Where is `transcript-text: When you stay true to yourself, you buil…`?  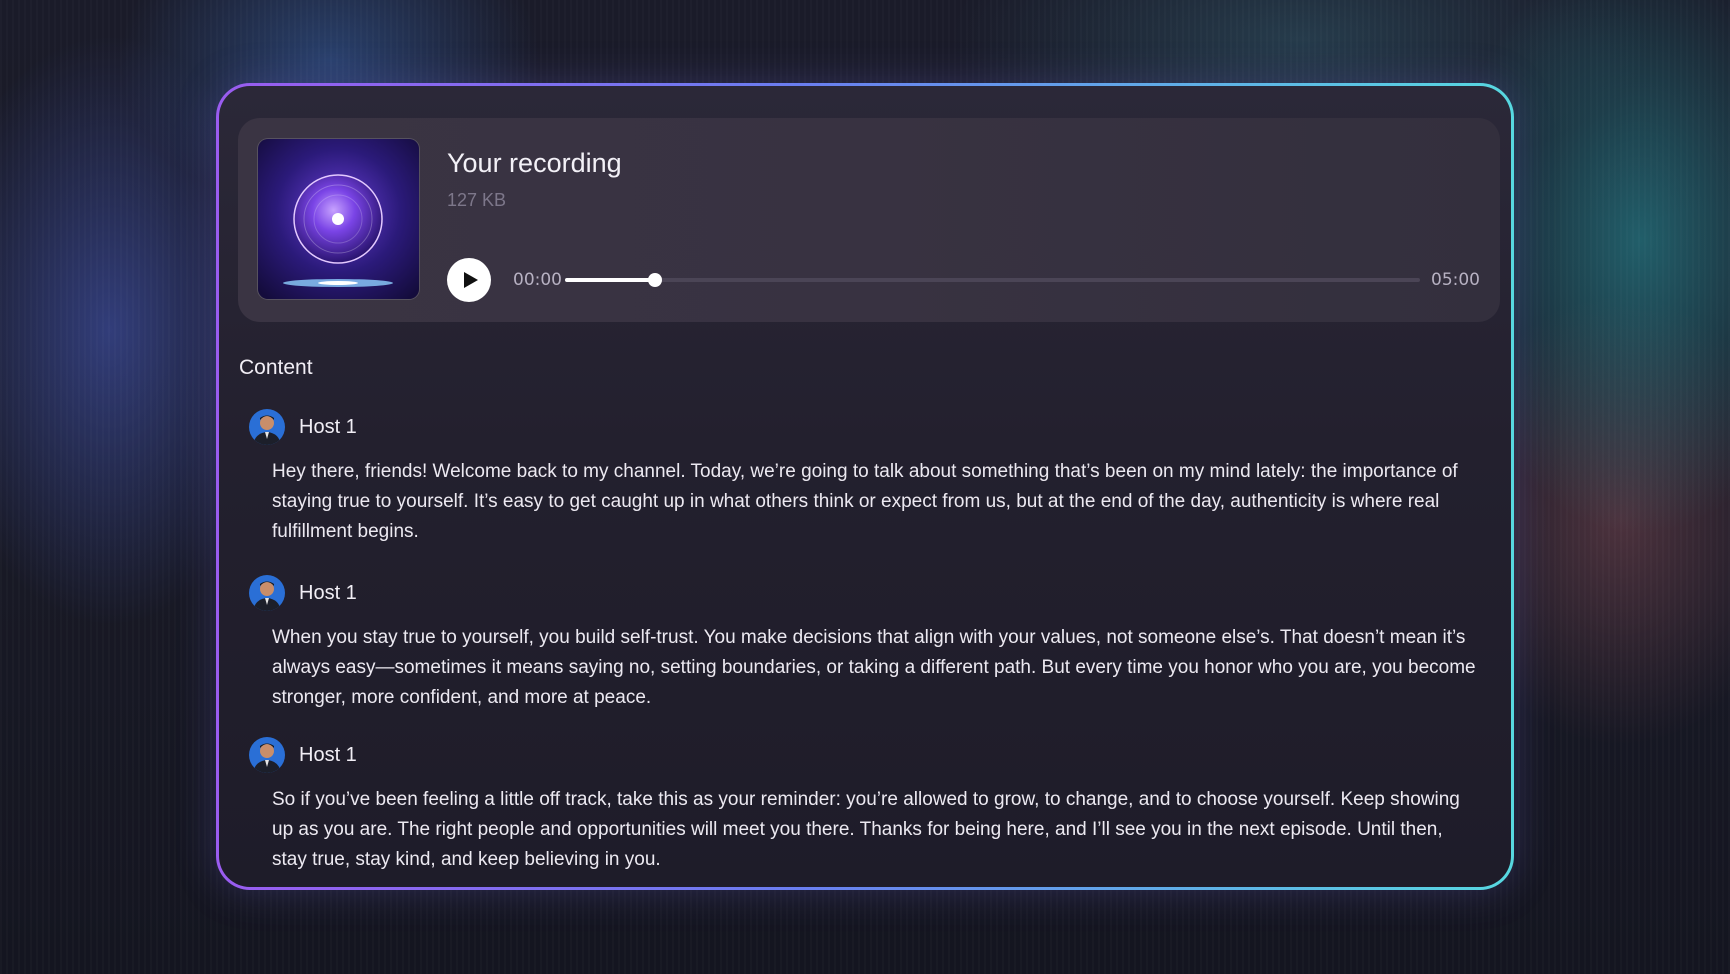
transcript-text: When you stay true to yourself, you buil… is located at coordinates (874, 667).